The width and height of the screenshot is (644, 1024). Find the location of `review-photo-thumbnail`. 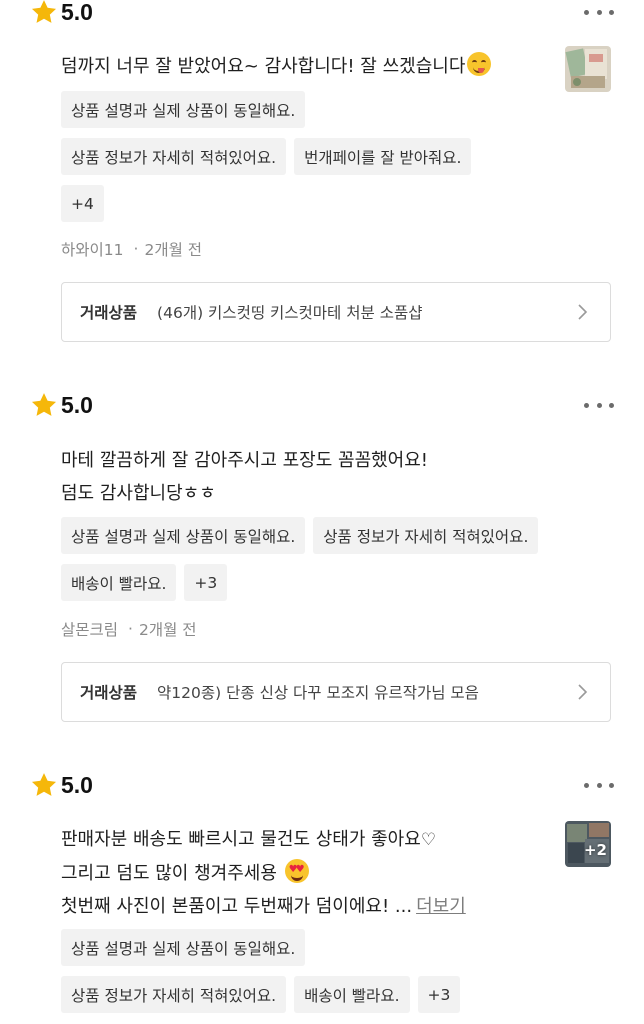

review-photo-thumbnail is located at coordinates (588, 69).